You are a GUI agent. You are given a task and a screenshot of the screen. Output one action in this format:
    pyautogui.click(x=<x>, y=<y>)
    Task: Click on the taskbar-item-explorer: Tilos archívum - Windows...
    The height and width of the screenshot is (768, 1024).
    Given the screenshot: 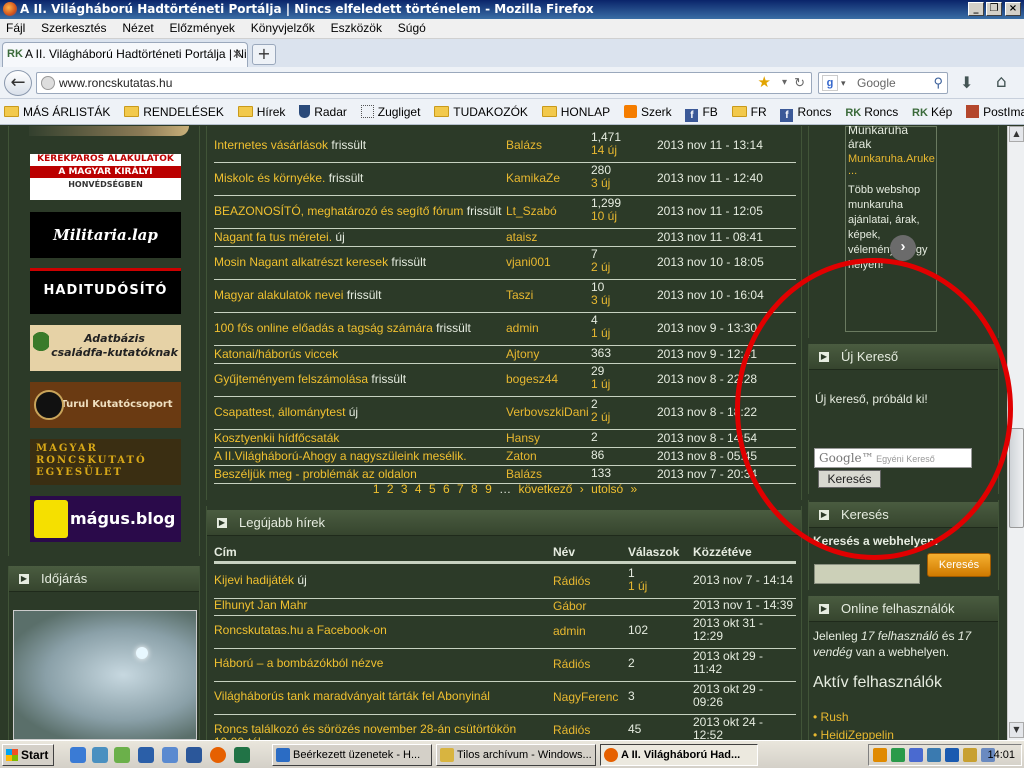 What is the action you would take?
    pyautogui.click(x=516, y=755)
    